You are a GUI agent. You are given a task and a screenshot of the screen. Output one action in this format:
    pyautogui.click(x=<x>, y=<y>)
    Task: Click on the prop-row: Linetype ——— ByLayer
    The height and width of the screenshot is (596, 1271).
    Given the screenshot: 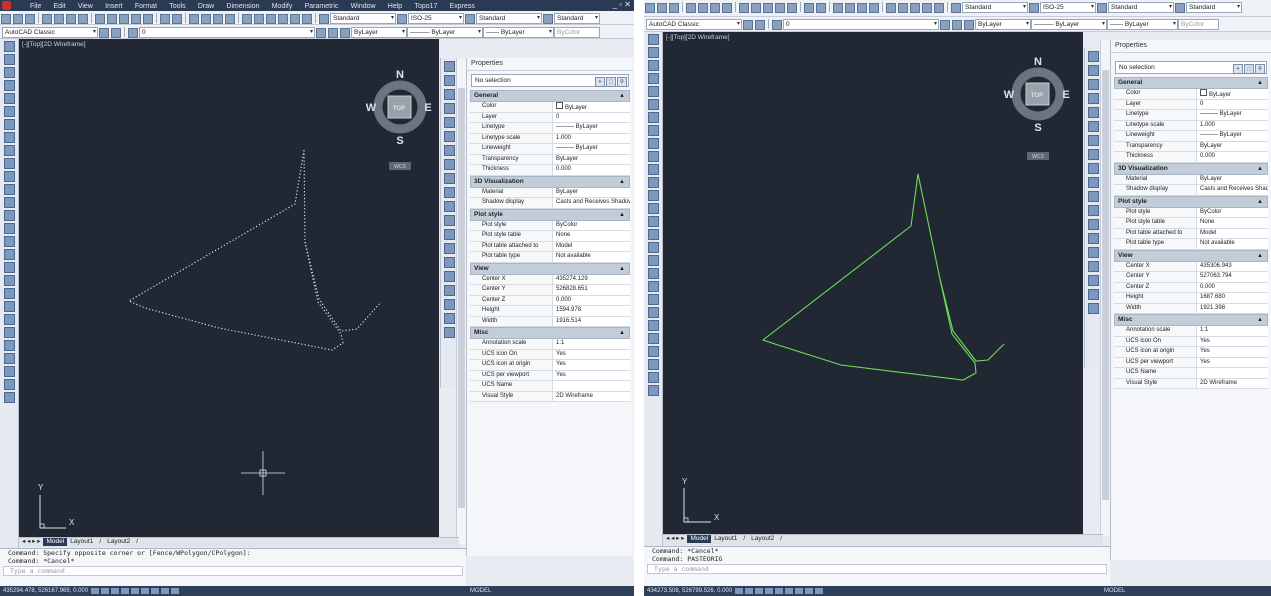 What is the action you would take?
    pyautogui.click(x=1191, y=115)
    